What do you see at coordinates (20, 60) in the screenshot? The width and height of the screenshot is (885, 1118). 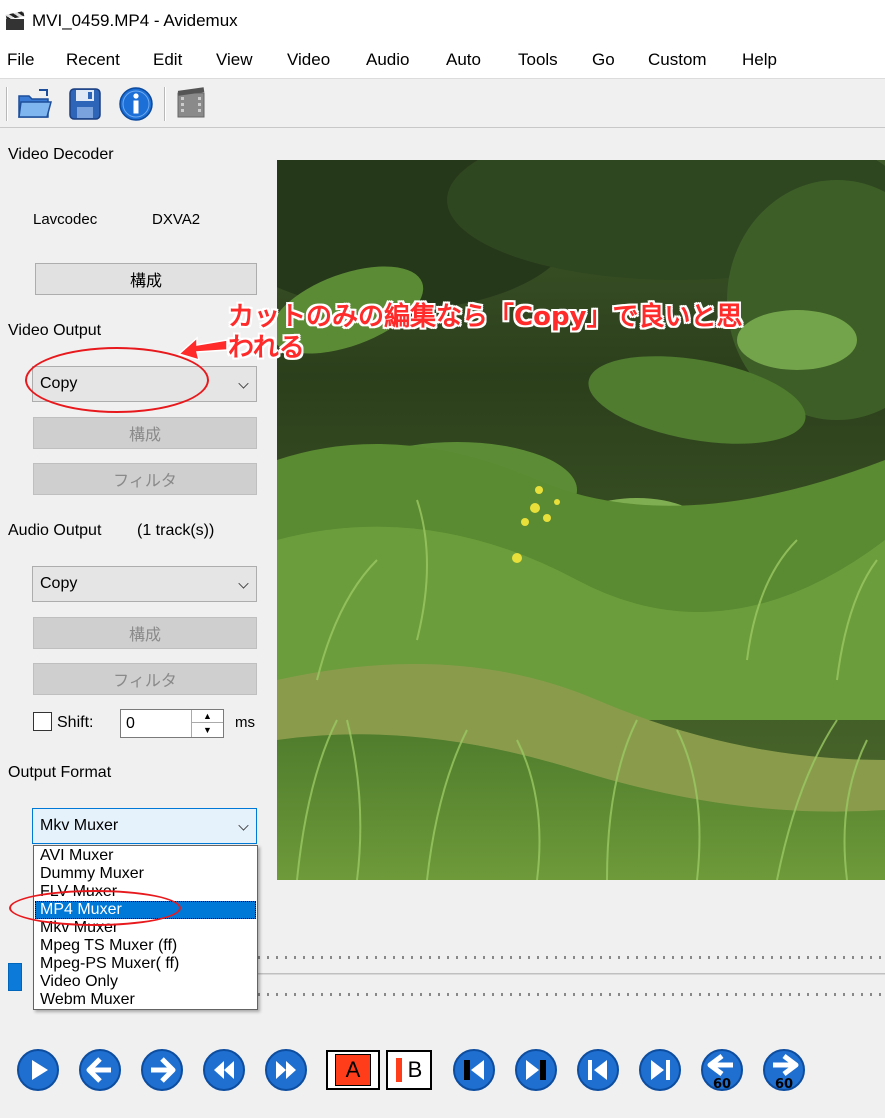 I see `menu-file: File` at bounding box center [20, 60].